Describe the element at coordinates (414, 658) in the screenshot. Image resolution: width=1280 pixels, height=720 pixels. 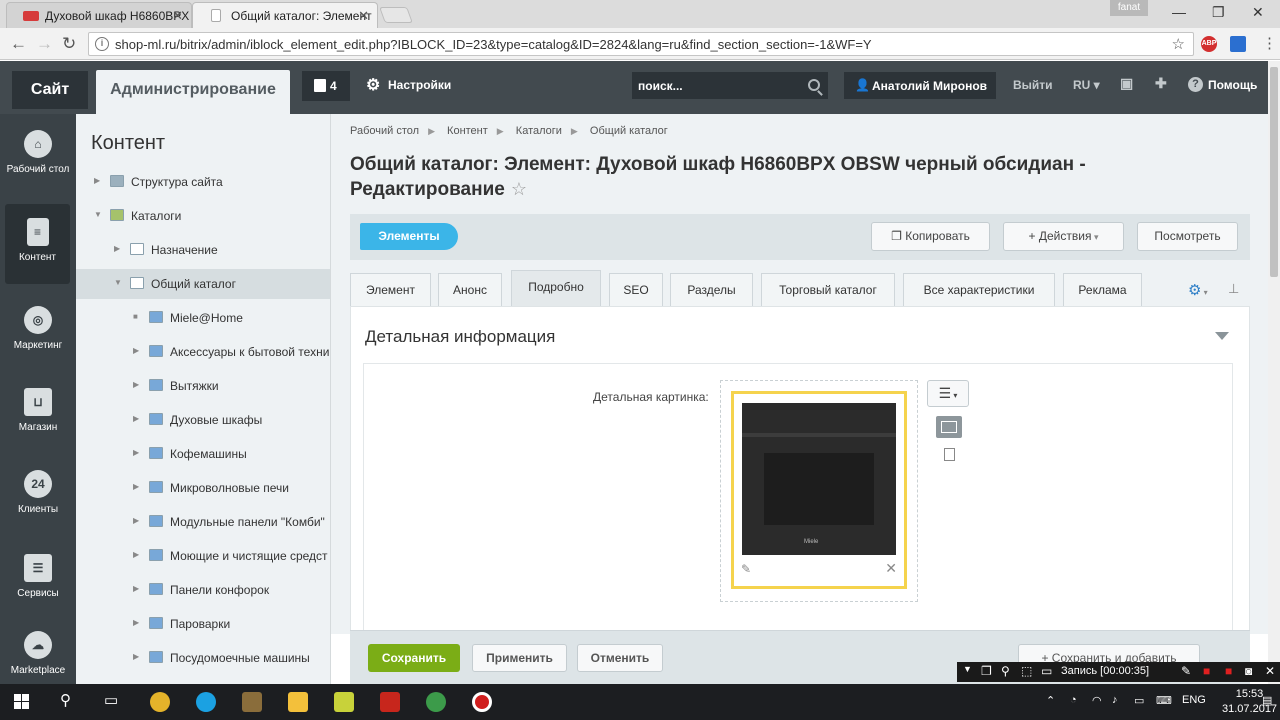
I see `save-button: Сохранить` at that location.